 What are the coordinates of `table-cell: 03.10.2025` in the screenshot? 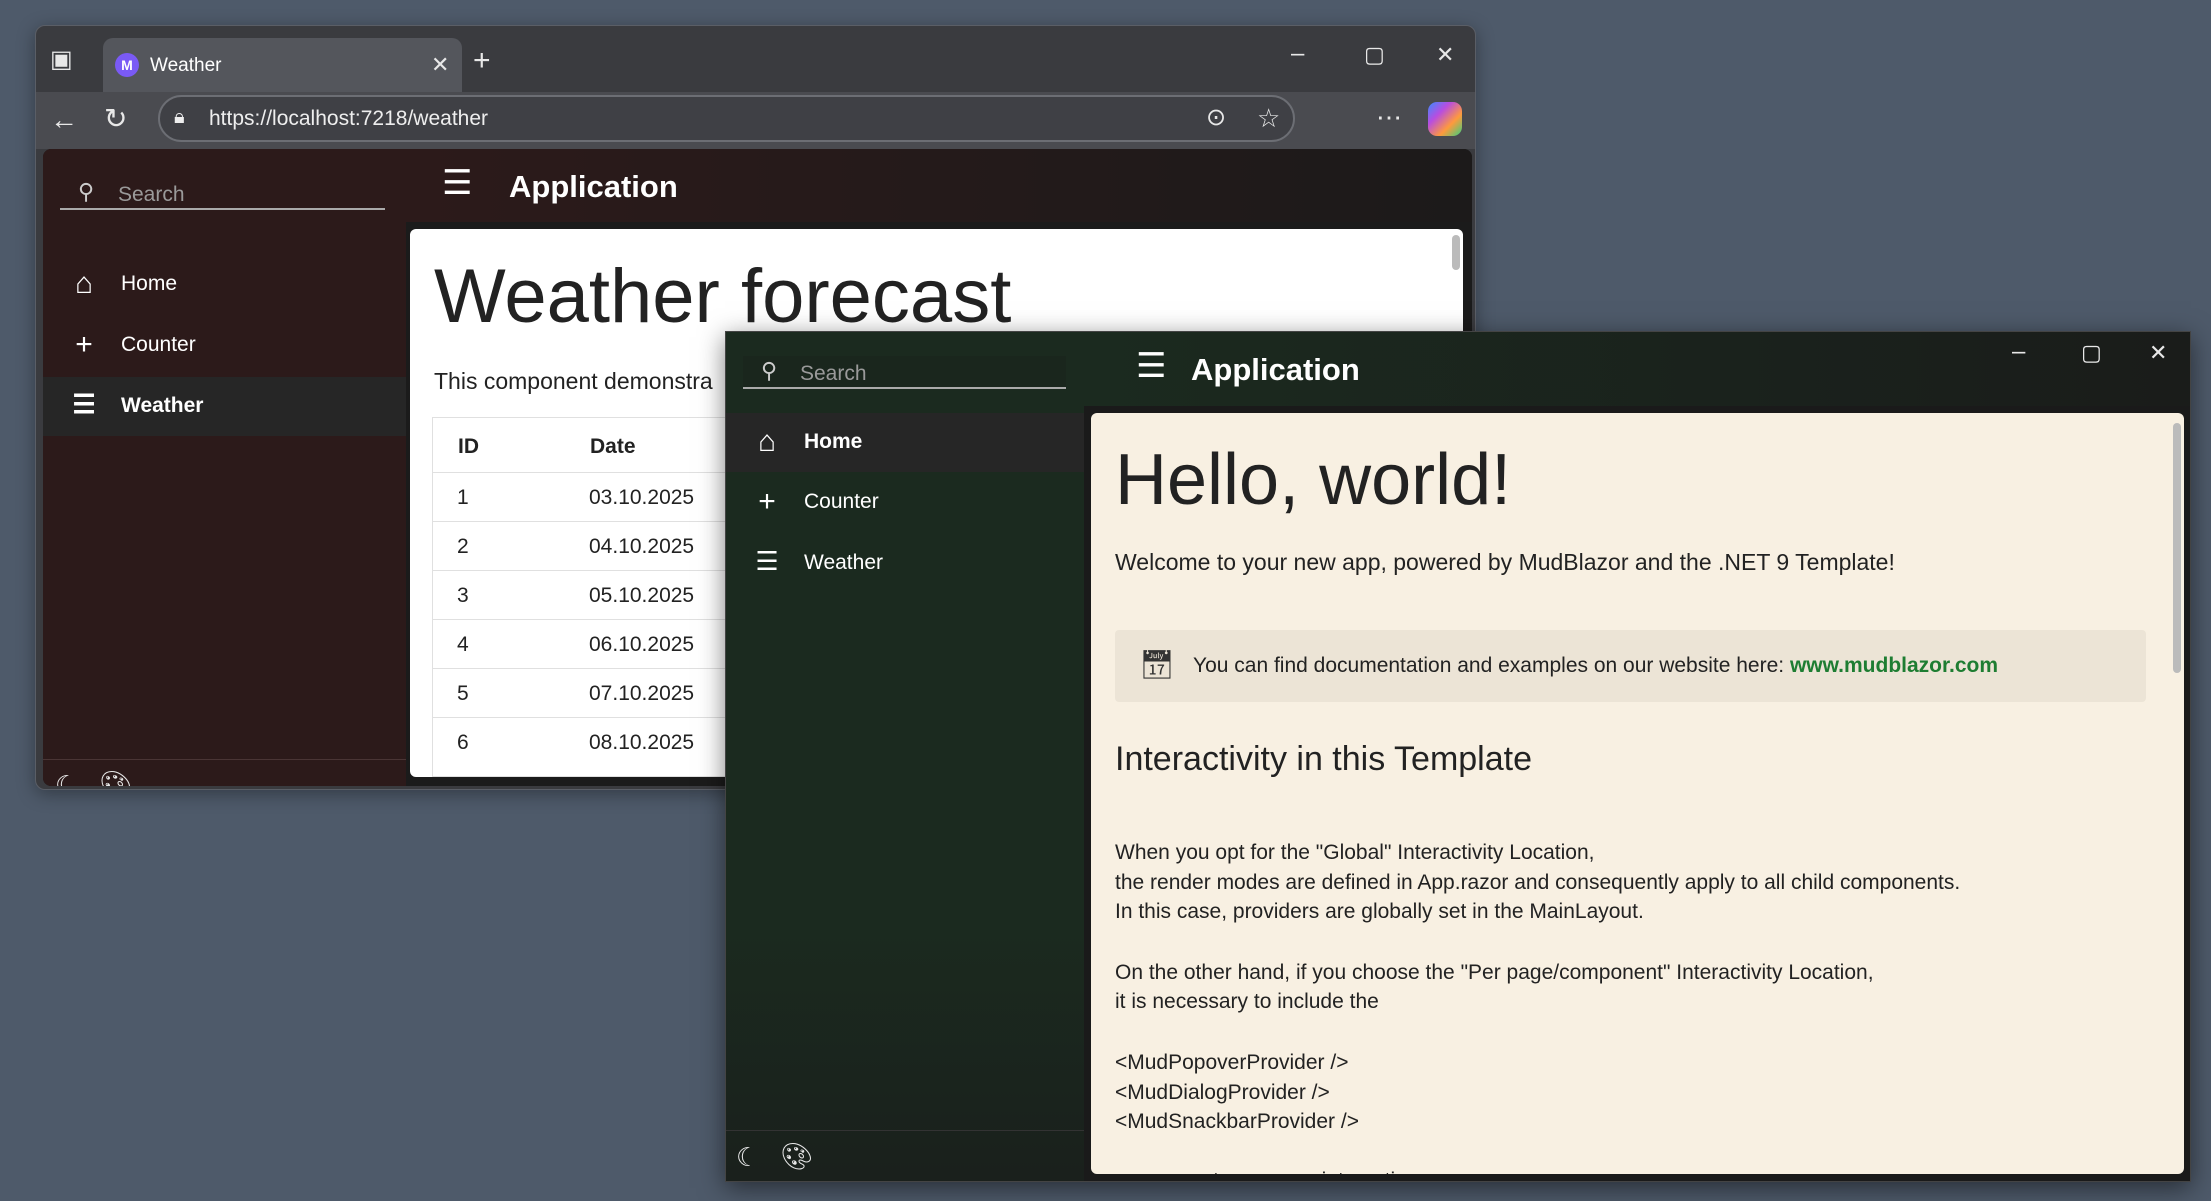 It's located at (642, 497).